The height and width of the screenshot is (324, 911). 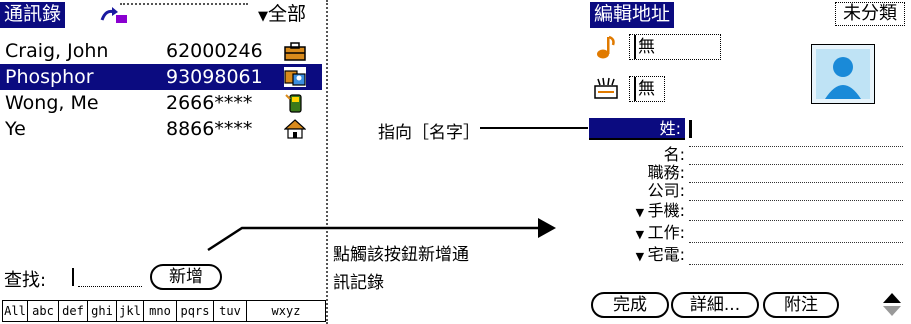 What do you see at coordinates (796, 182) in the screenshot?
I see `company-input` at bounding box center [796, 182].